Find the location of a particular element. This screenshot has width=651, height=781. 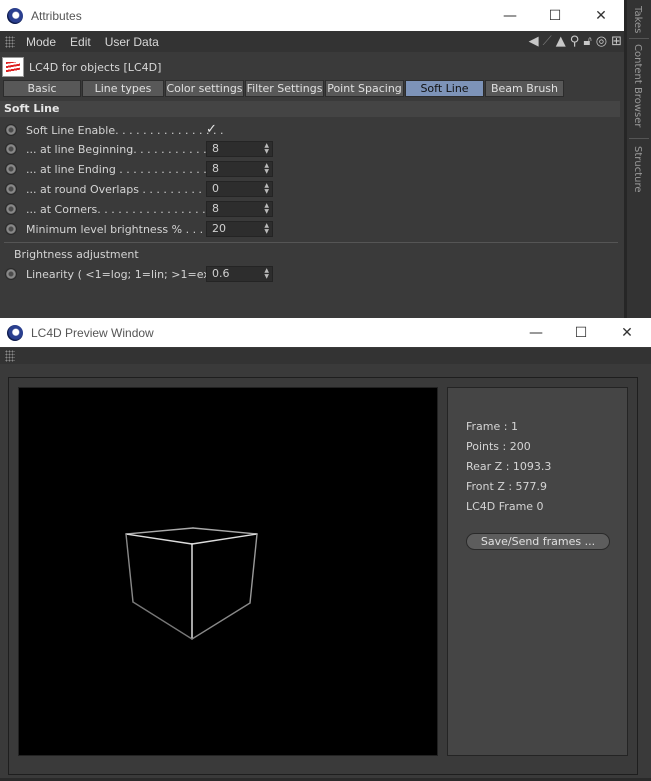

line-ending-input: 8 ▲ ▼ is located at coordinates (239, 169).